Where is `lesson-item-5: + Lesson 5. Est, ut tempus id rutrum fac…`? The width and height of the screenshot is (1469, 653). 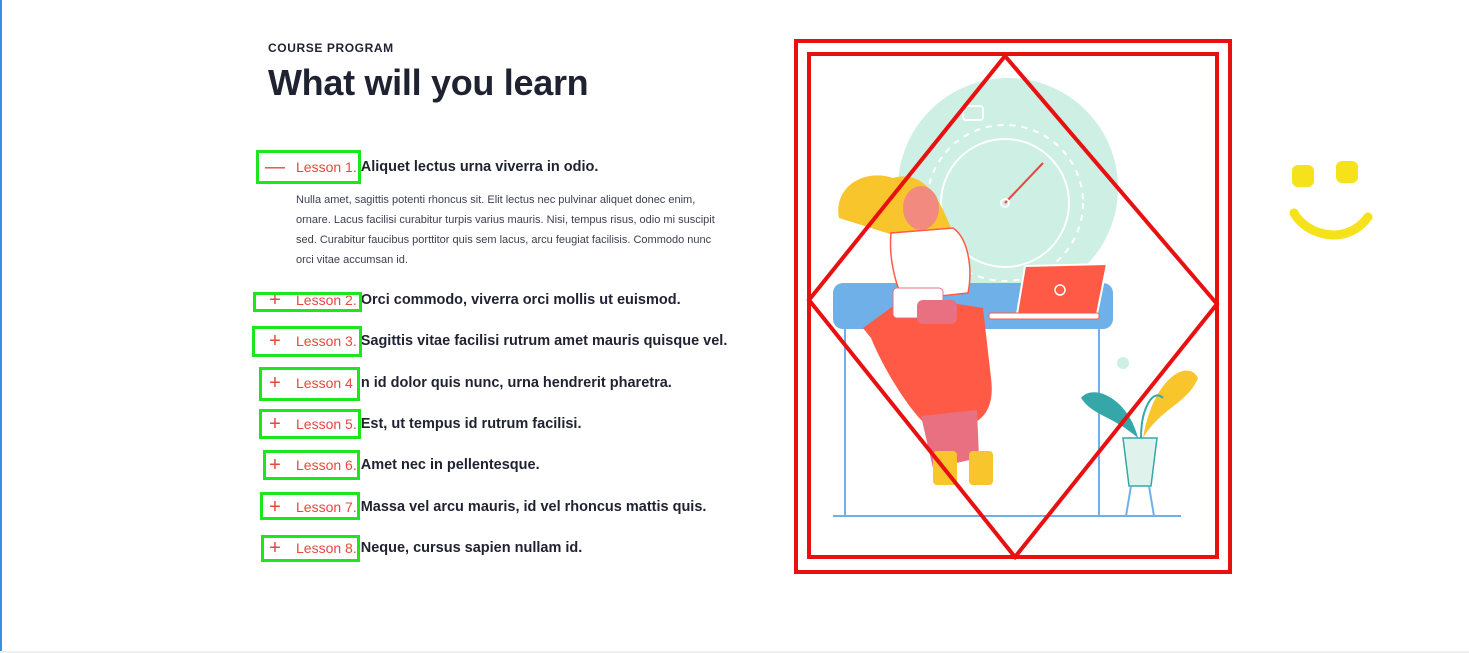 lesson-item-5: + Lesson 5. Est, ut tempus id rutrum fac… is located at coordinates (421, 424).